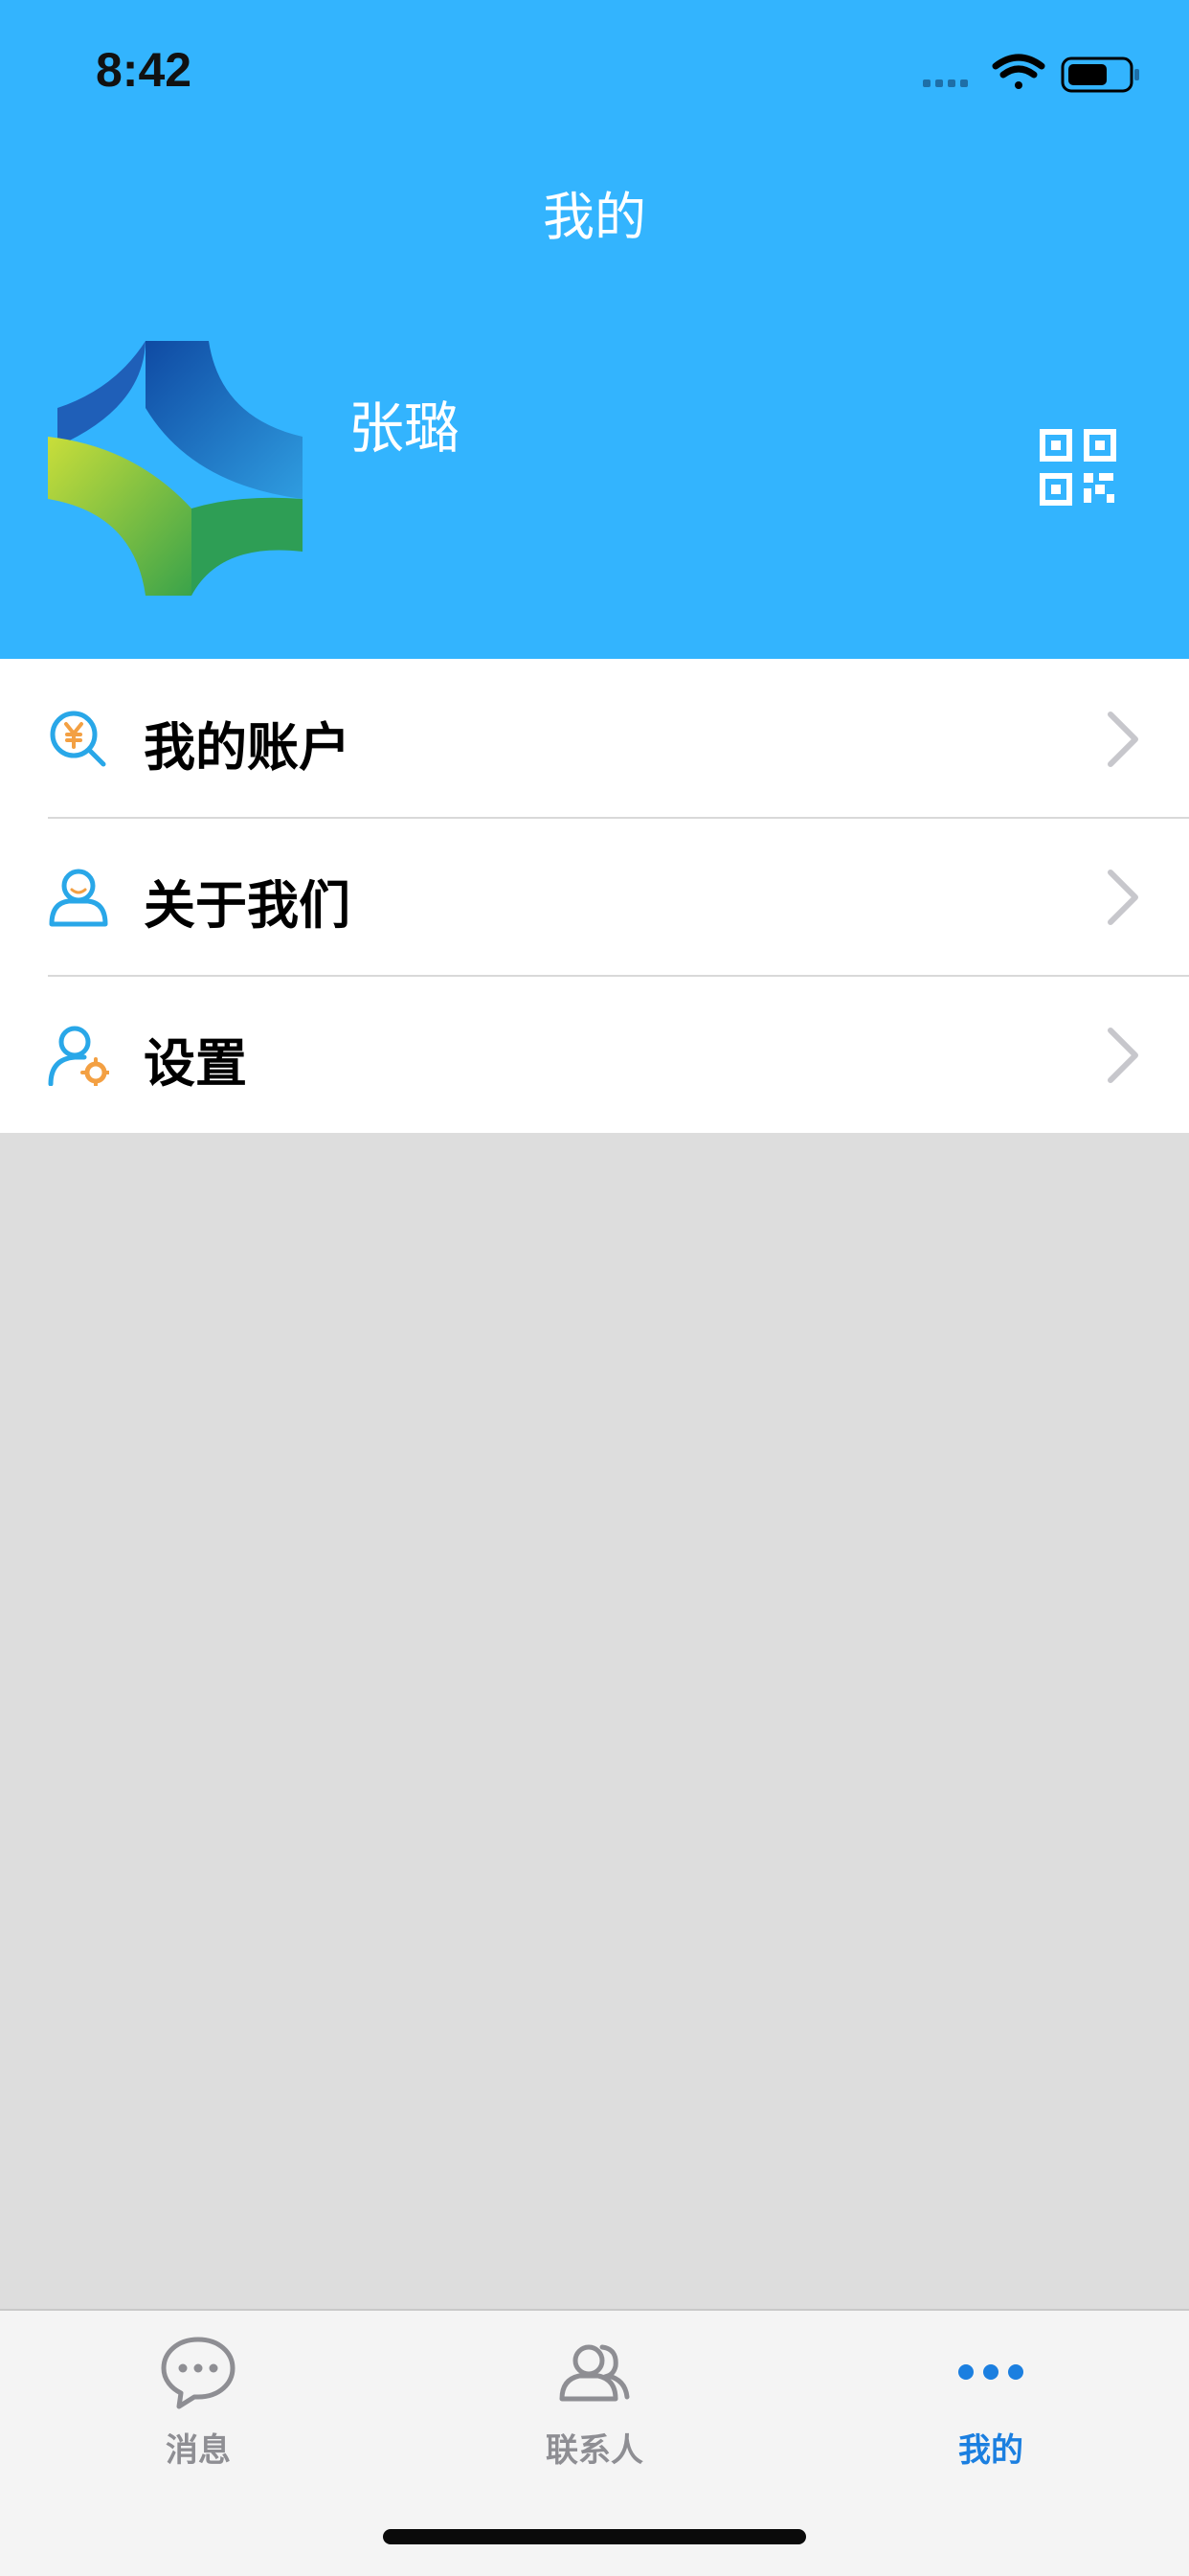 The width and height of the screenshot is (1189, 2576). I want to click on tab-contacts: 联系人, so click(594, 2411).